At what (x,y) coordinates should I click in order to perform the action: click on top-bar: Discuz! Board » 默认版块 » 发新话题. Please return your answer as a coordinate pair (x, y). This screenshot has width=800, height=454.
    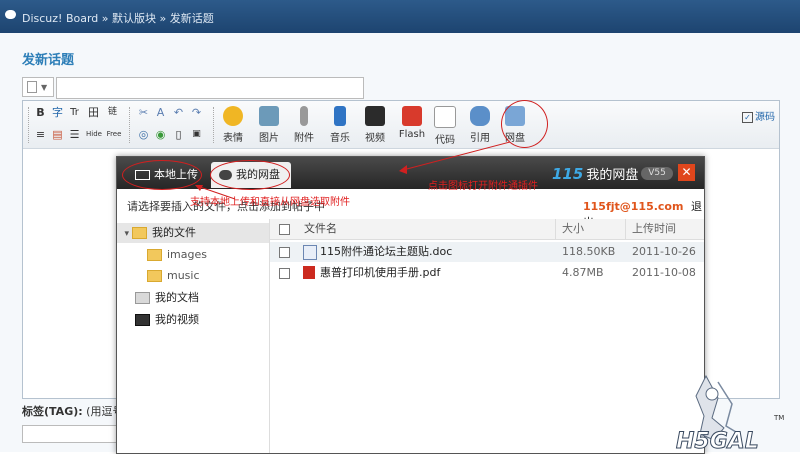
    Looking at the image, I should click on (400, 16).